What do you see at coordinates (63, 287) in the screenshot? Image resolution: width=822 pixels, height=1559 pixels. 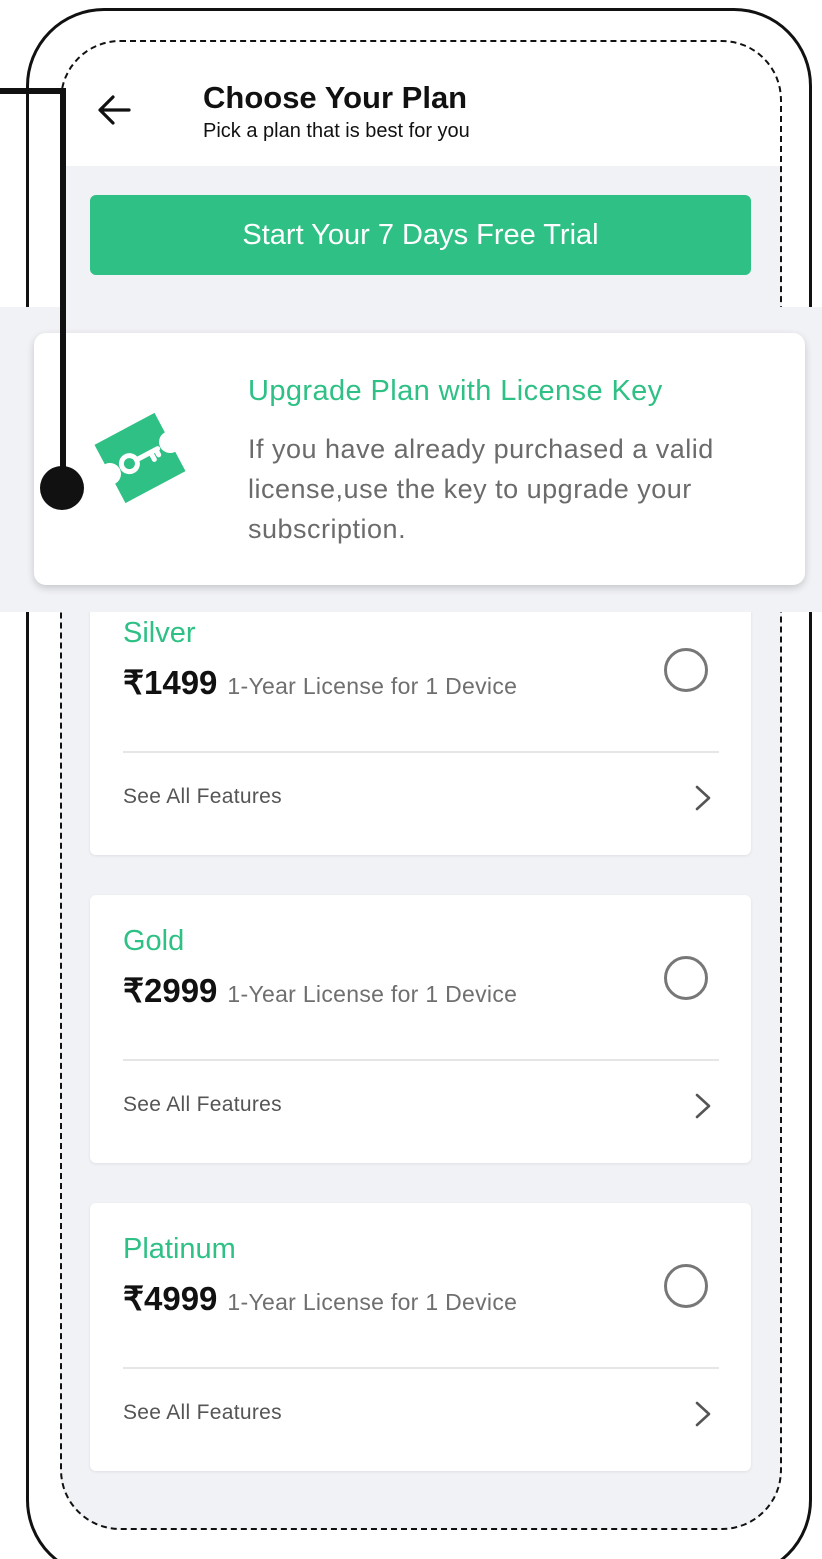 I see `callout-line-vertical` at bounding box center [63, 287].